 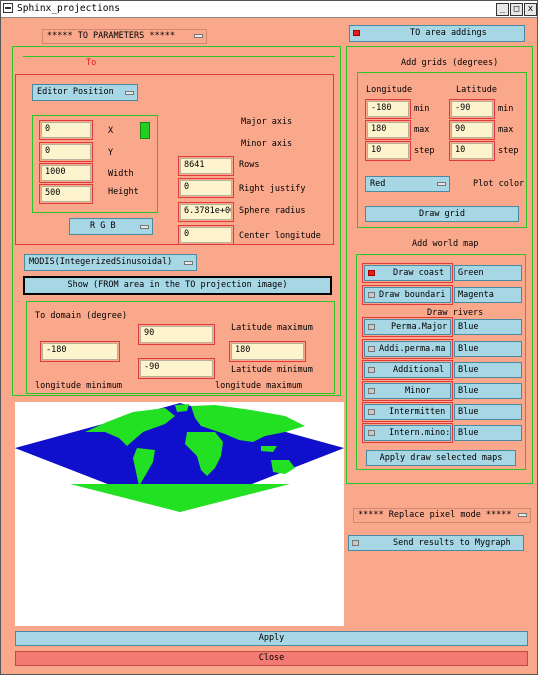 I want to click on river-label: Additional, so click(x=419, y=370).